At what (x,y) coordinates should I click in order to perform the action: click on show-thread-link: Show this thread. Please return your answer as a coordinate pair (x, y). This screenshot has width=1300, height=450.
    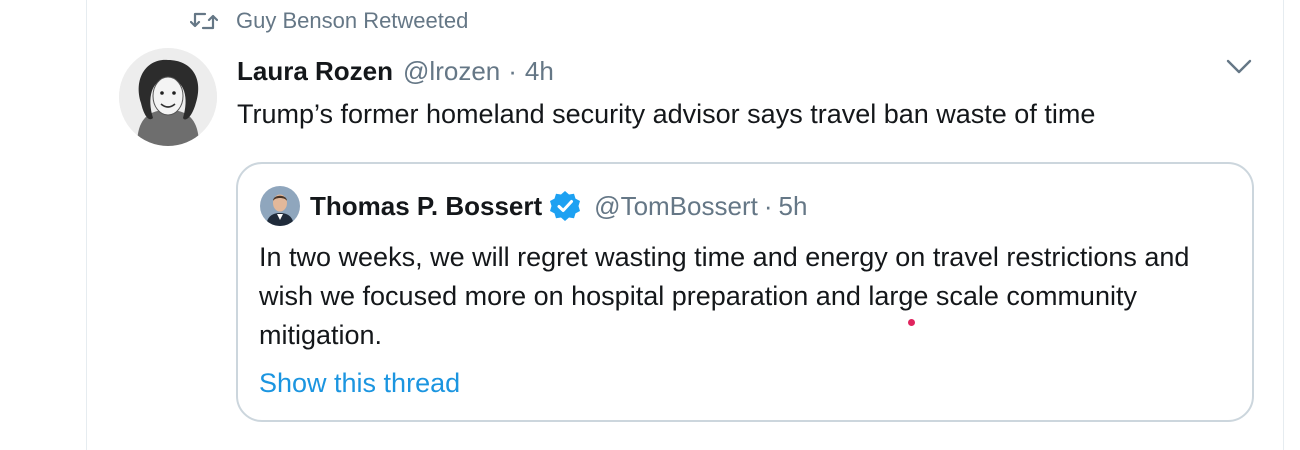
    Looking at the image, I should click on (359, 383).